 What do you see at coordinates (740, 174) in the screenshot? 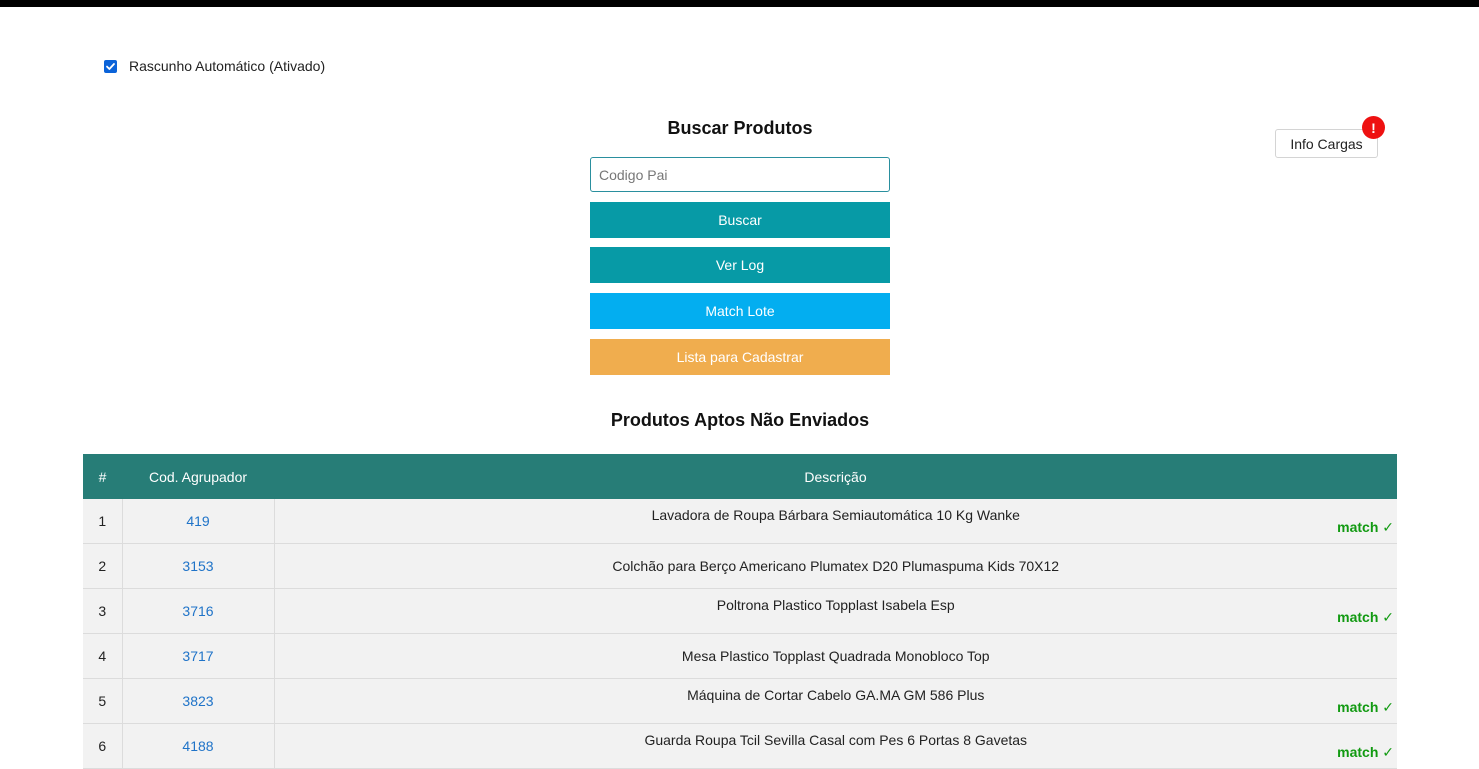
I see `codigo-pai-input` at bounding box center [740, 174].